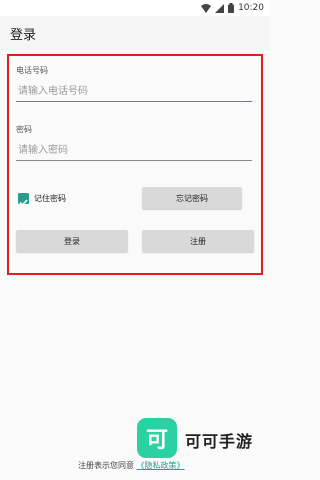 The image size is (320, 480). I want to click on password-label: 密码, so click(24, 129).